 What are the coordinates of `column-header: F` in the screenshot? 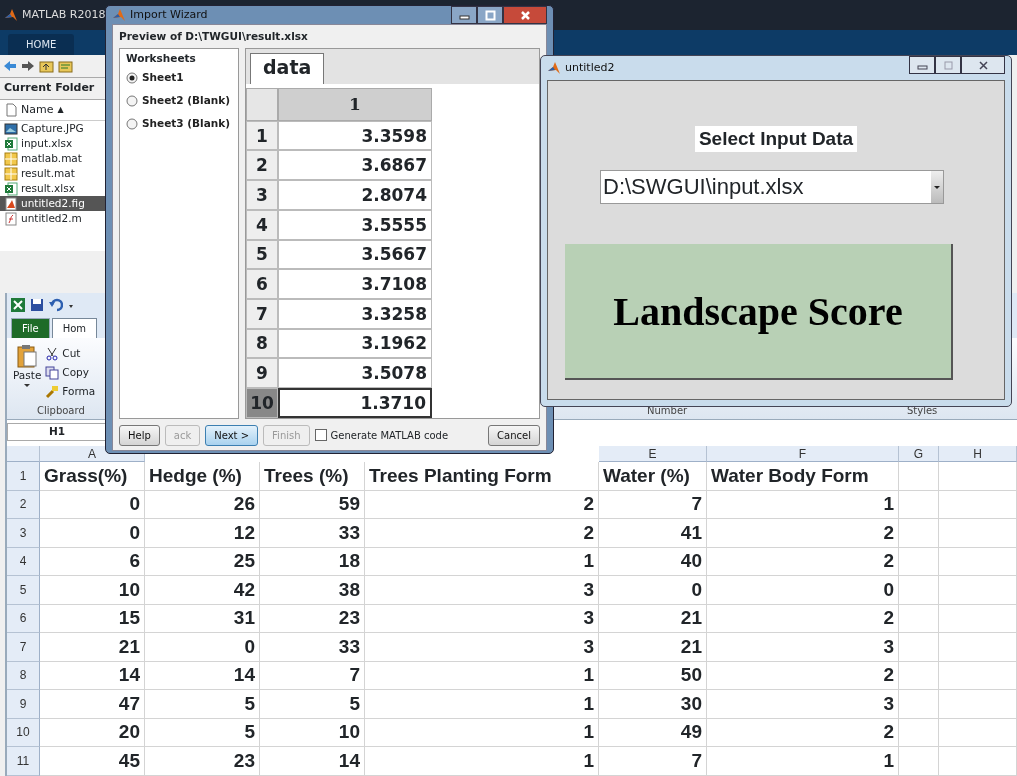 It's located at (803, 454).